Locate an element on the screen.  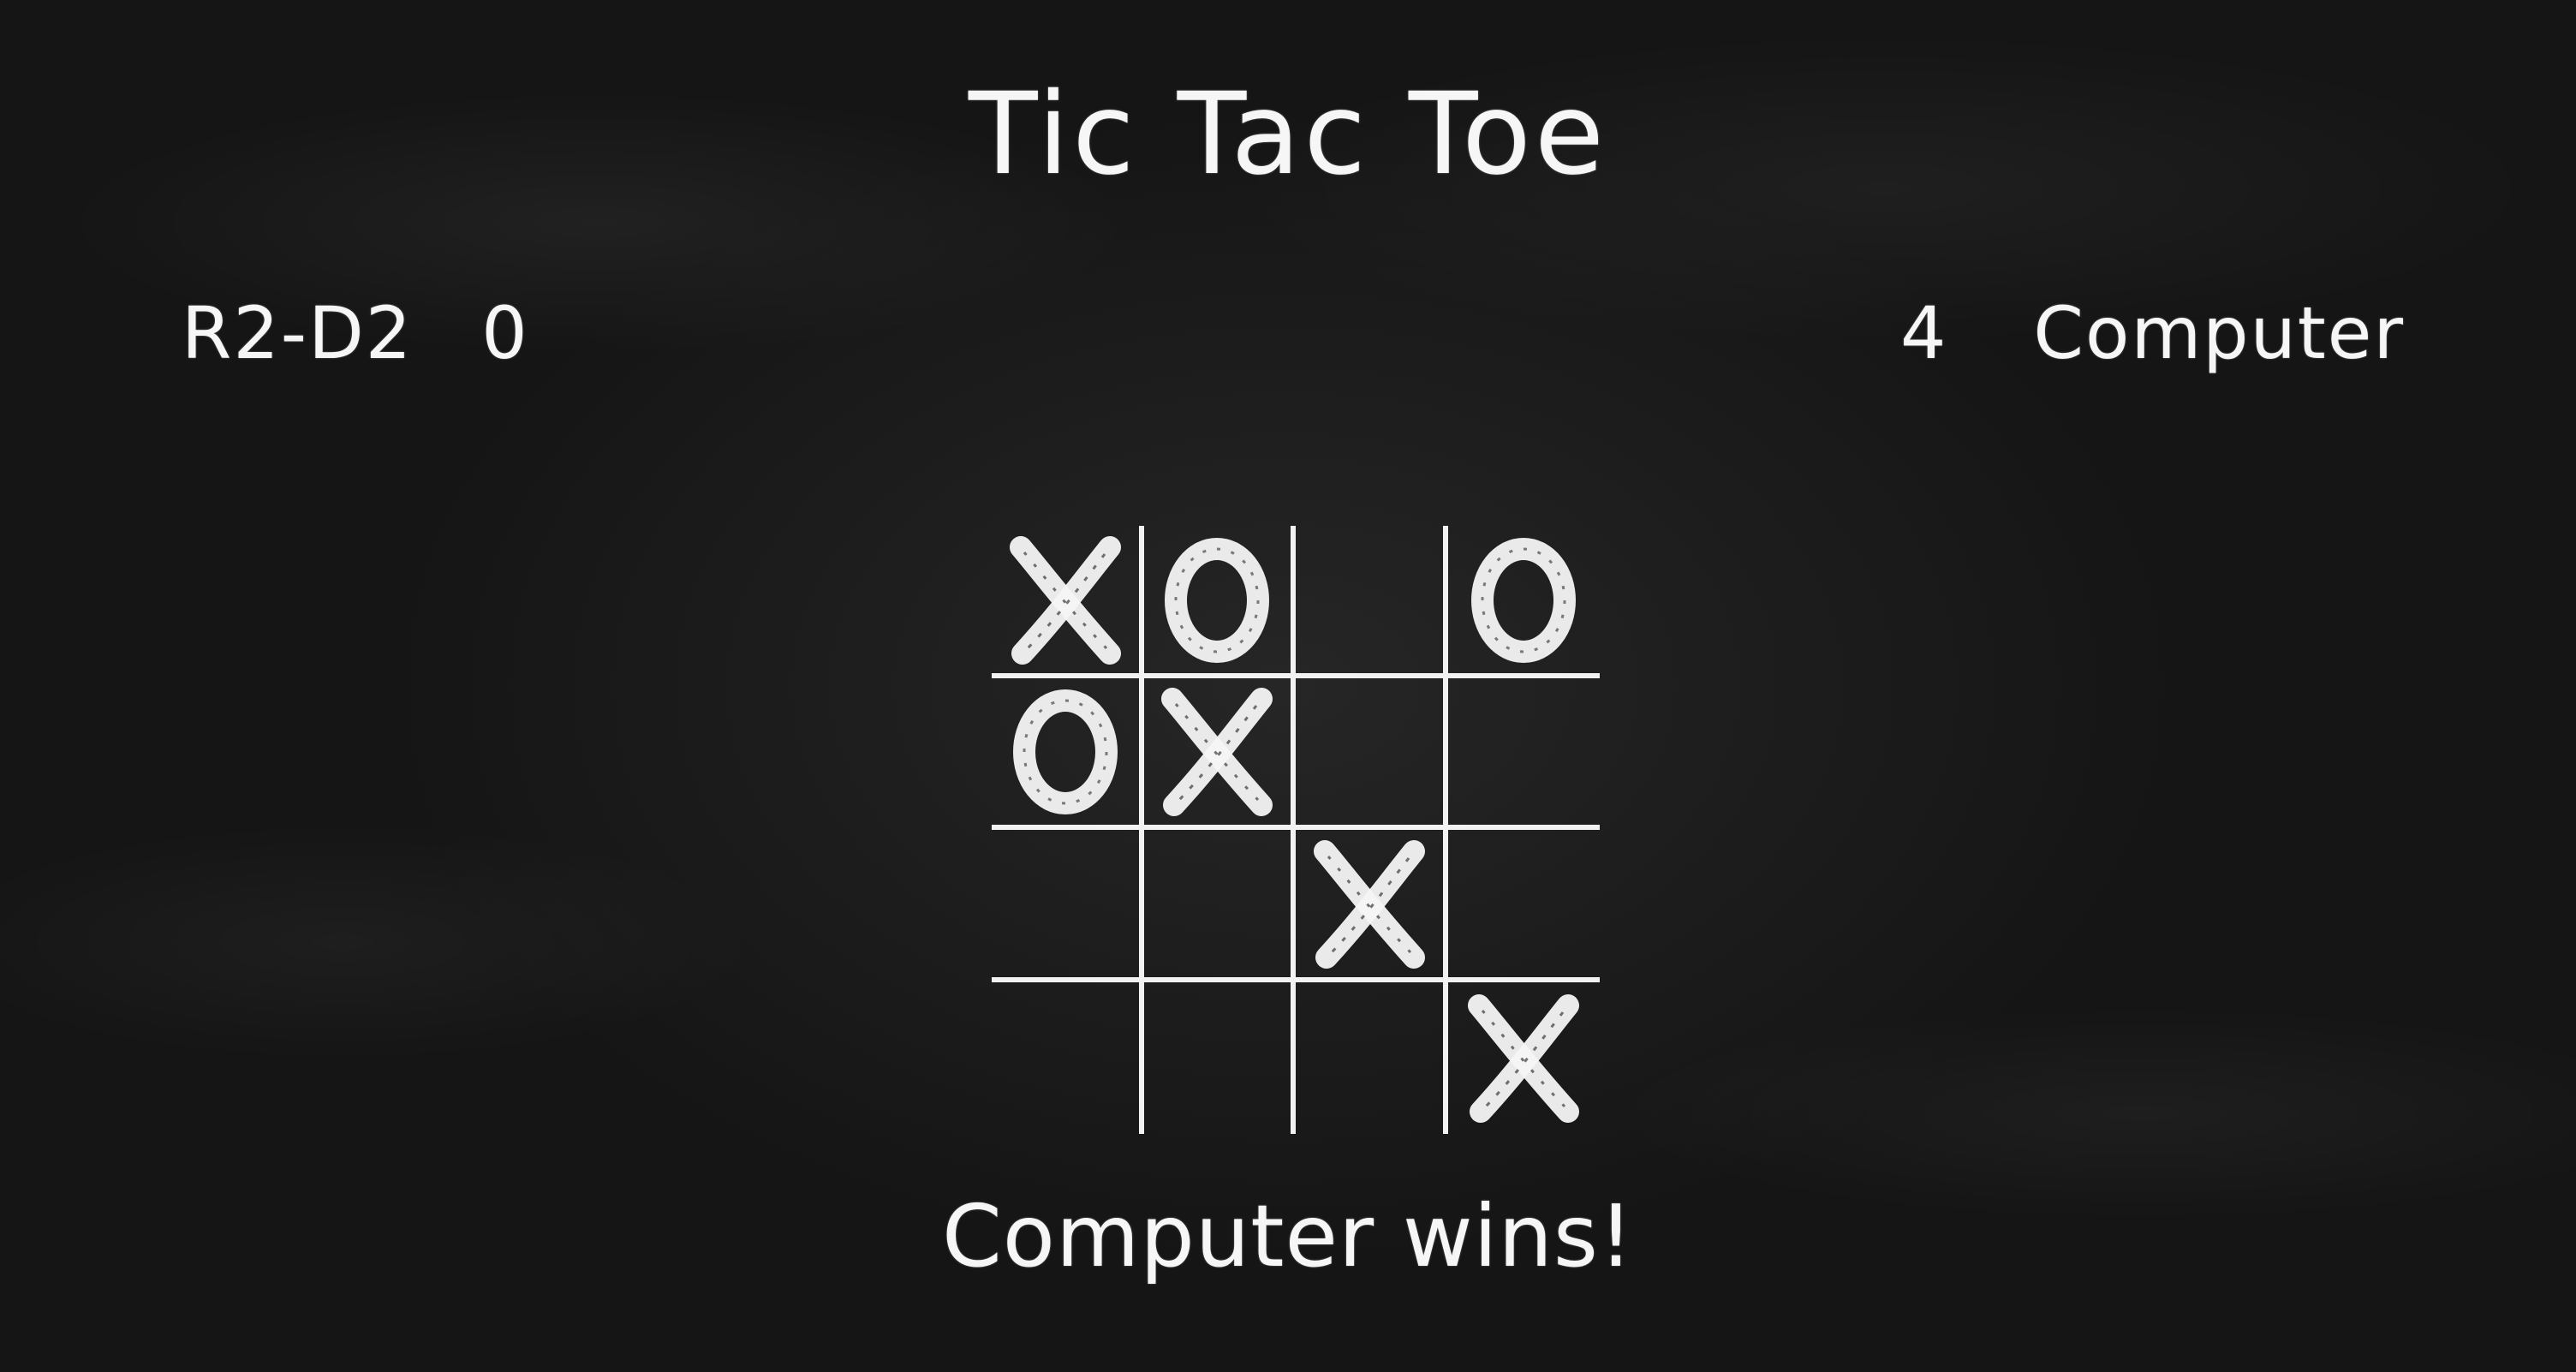
board-cell-r2-c1 is located at coordinates (1219, 906).